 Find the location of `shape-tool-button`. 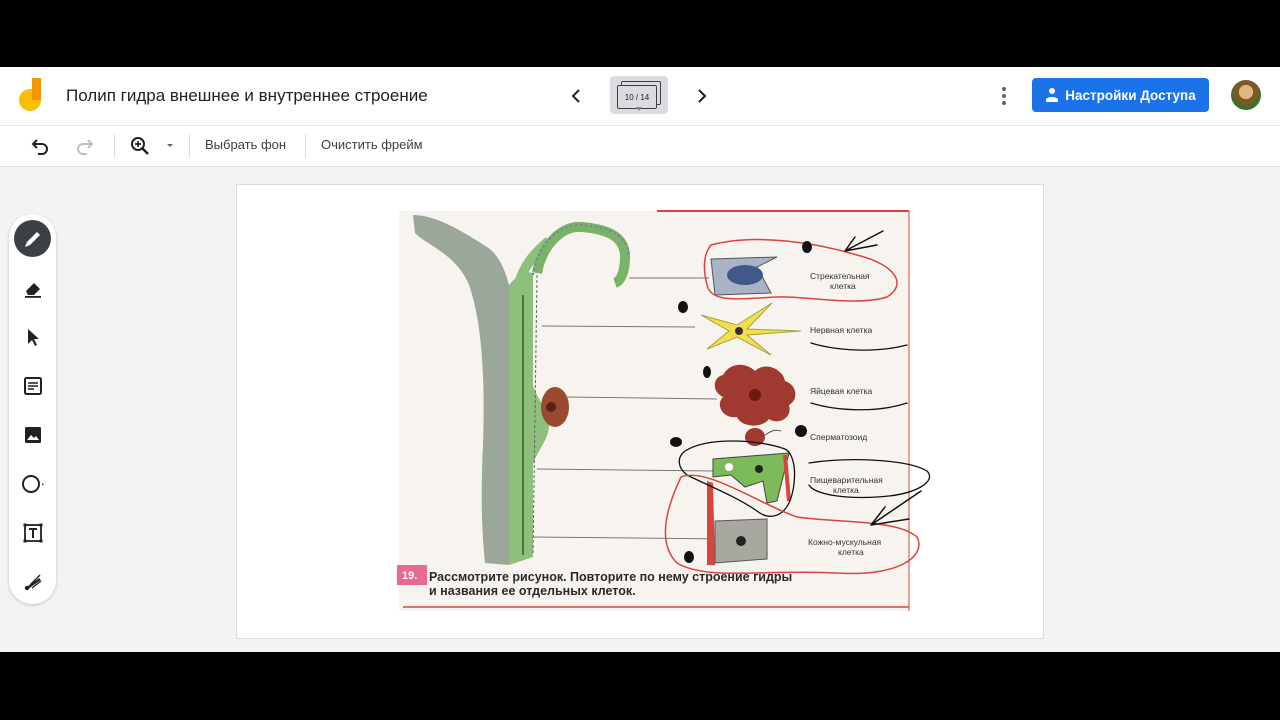

shape-tool-button is located at coordinates (32, 483).